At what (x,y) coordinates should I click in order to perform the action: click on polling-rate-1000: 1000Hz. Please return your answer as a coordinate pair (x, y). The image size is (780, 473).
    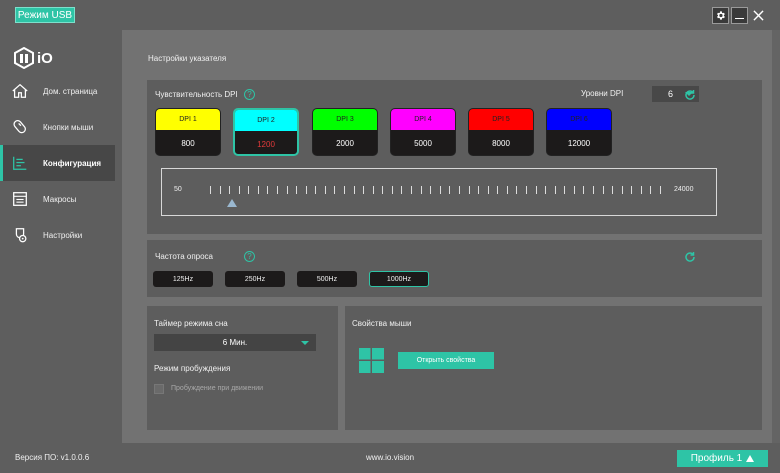
    Looking at the image, I should click on (399, 279).